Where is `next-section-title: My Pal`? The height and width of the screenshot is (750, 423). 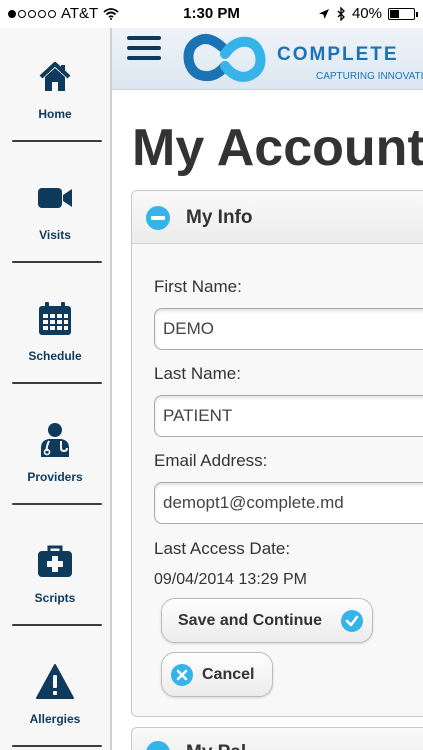
next-section-title: My Pal is located at coordinates (216, 746).